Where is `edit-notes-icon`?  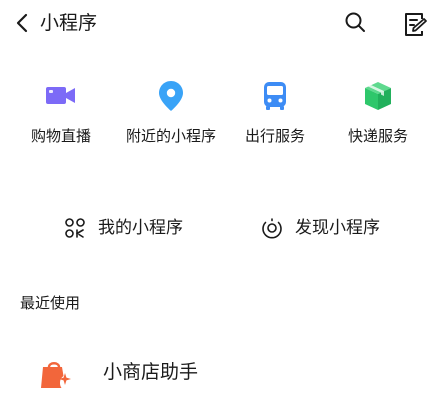 edit-notes-icon is located at coordinates (415, 24).